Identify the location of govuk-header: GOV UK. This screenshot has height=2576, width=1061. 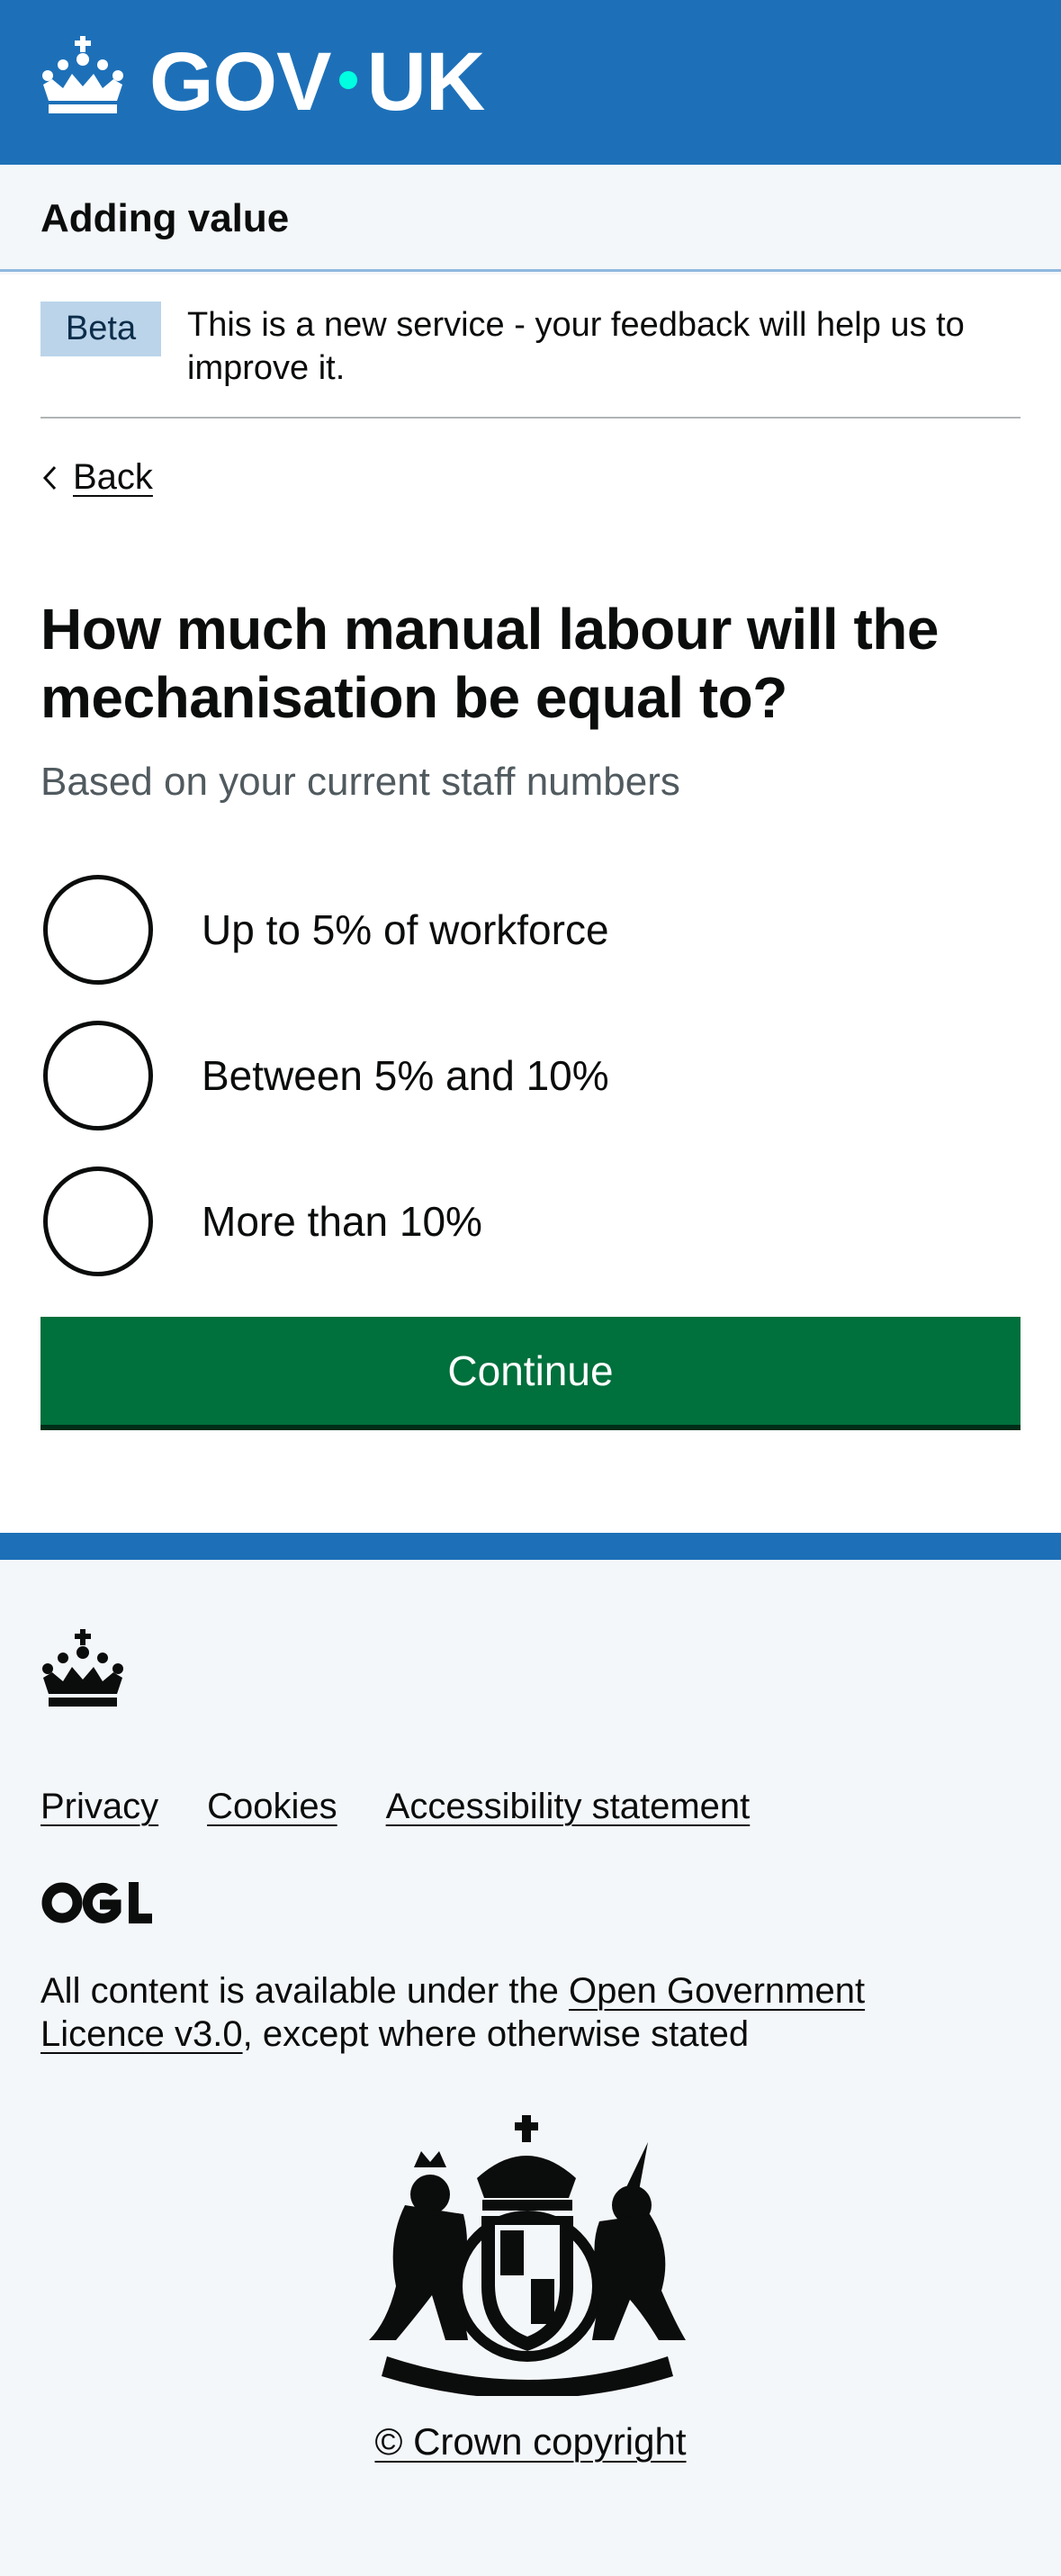
(530, 82).